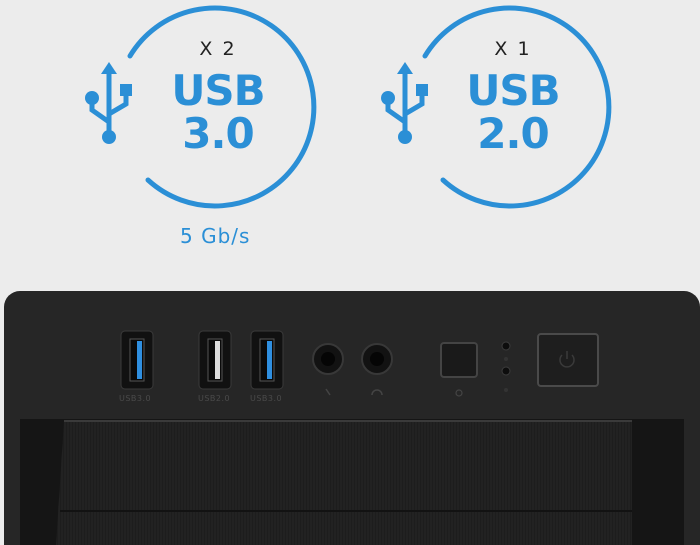  What do you see at coordinates (267, 360) in the screenshot?
I see `usb3-port-right` at bounding box center [267, 360].